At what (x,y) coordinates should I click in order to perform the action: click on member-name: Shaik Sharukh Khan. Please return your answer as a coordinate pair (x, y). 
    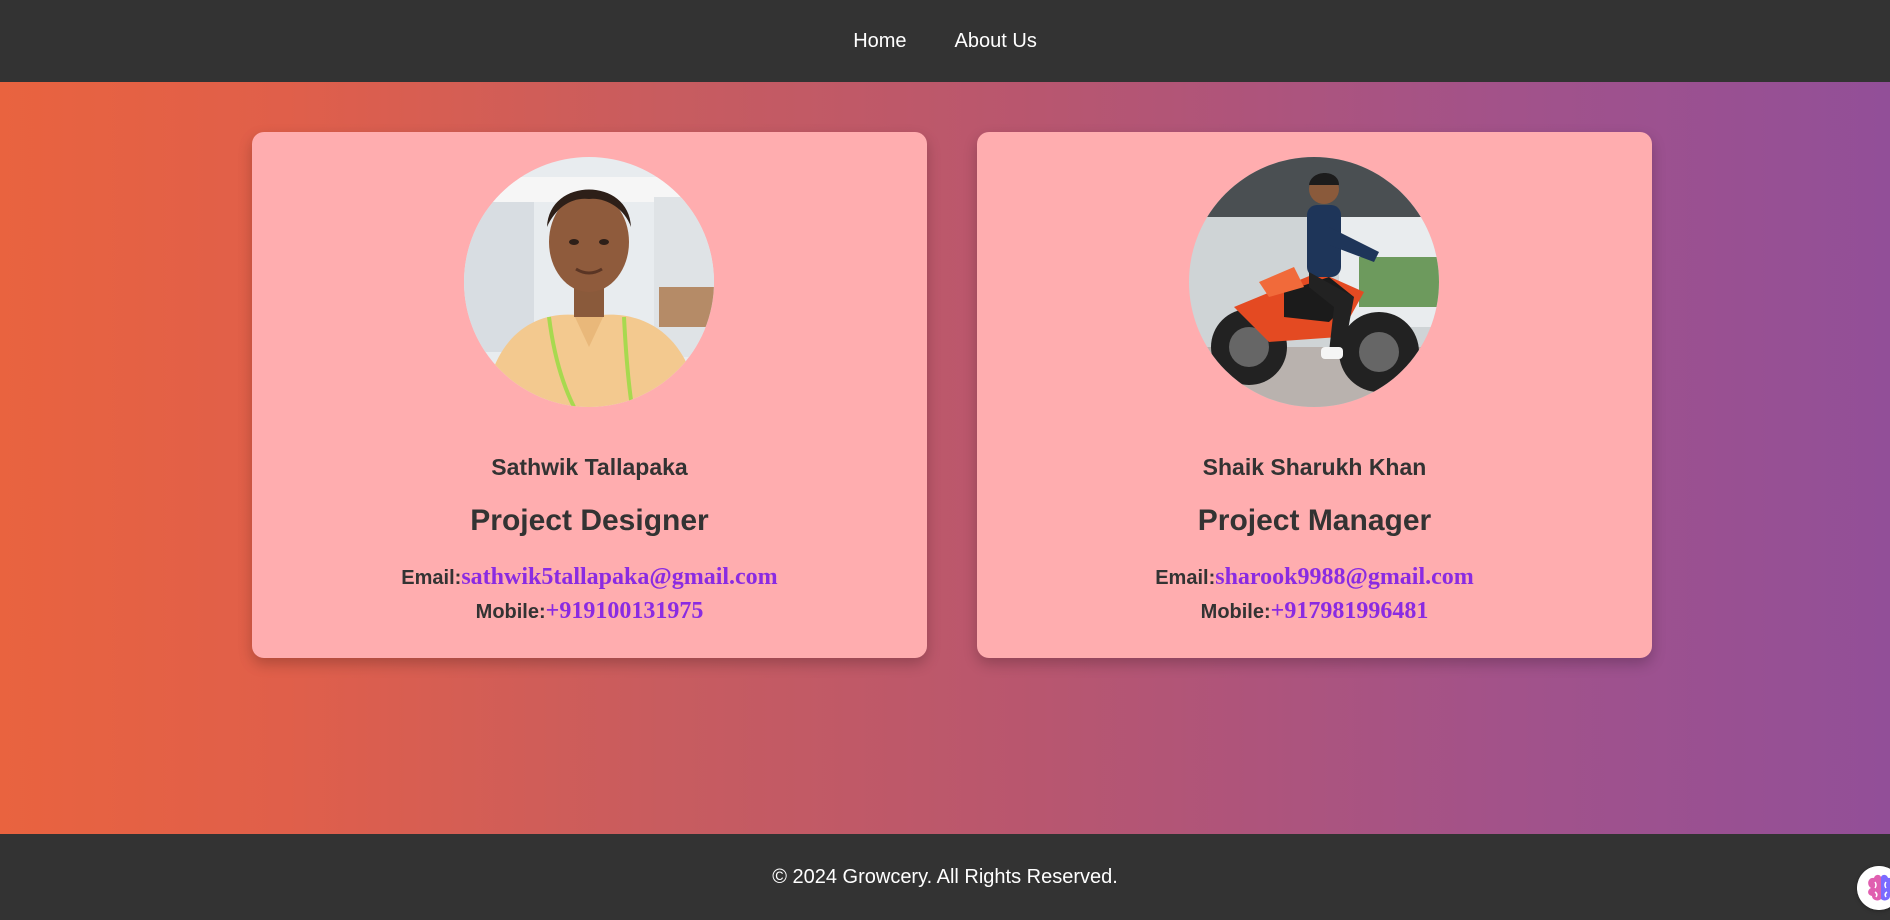
    Looking at the image, I should click on (1314, 467).